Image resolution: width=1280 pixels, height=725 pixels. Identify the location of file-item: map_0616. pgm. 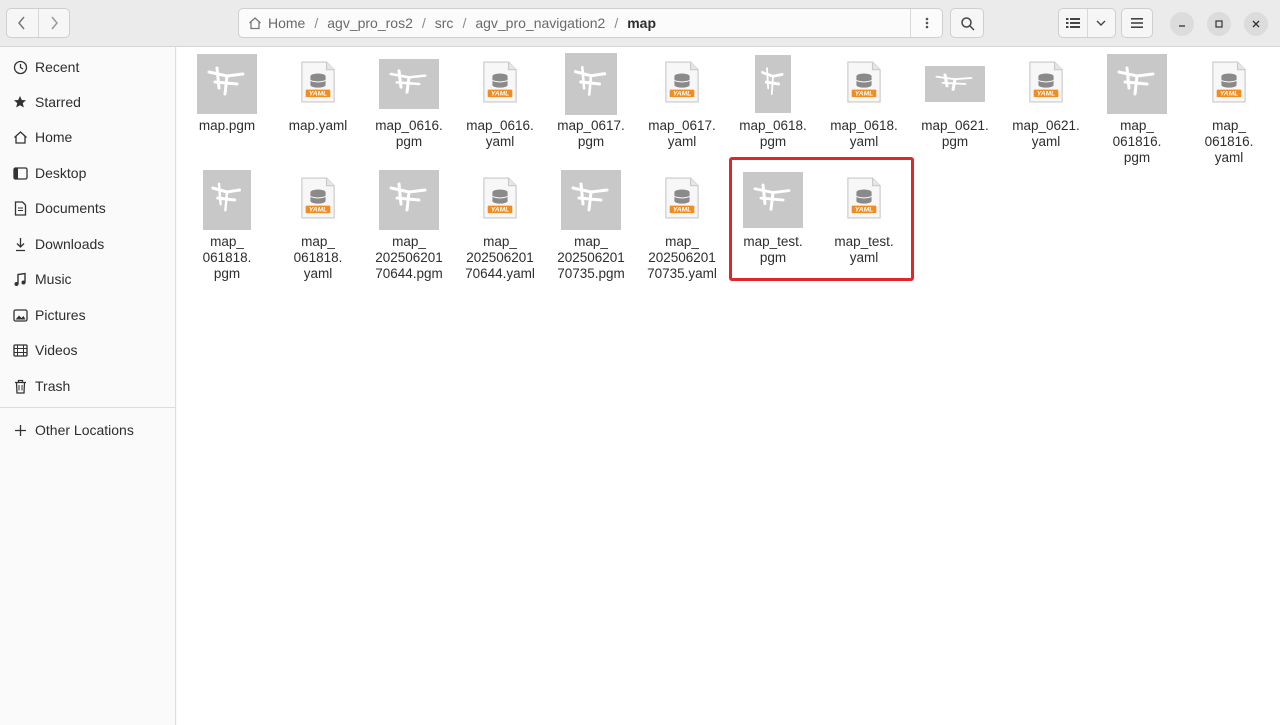
(409, 101).